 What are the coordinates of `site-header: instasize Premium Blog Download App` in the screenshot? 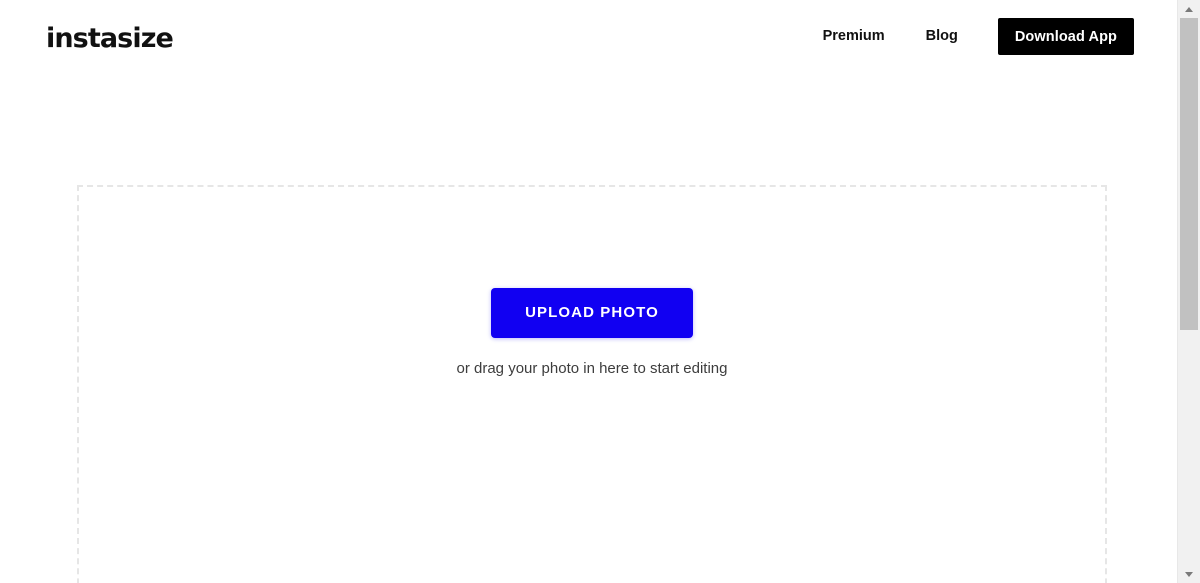 It's located at (588, 36).